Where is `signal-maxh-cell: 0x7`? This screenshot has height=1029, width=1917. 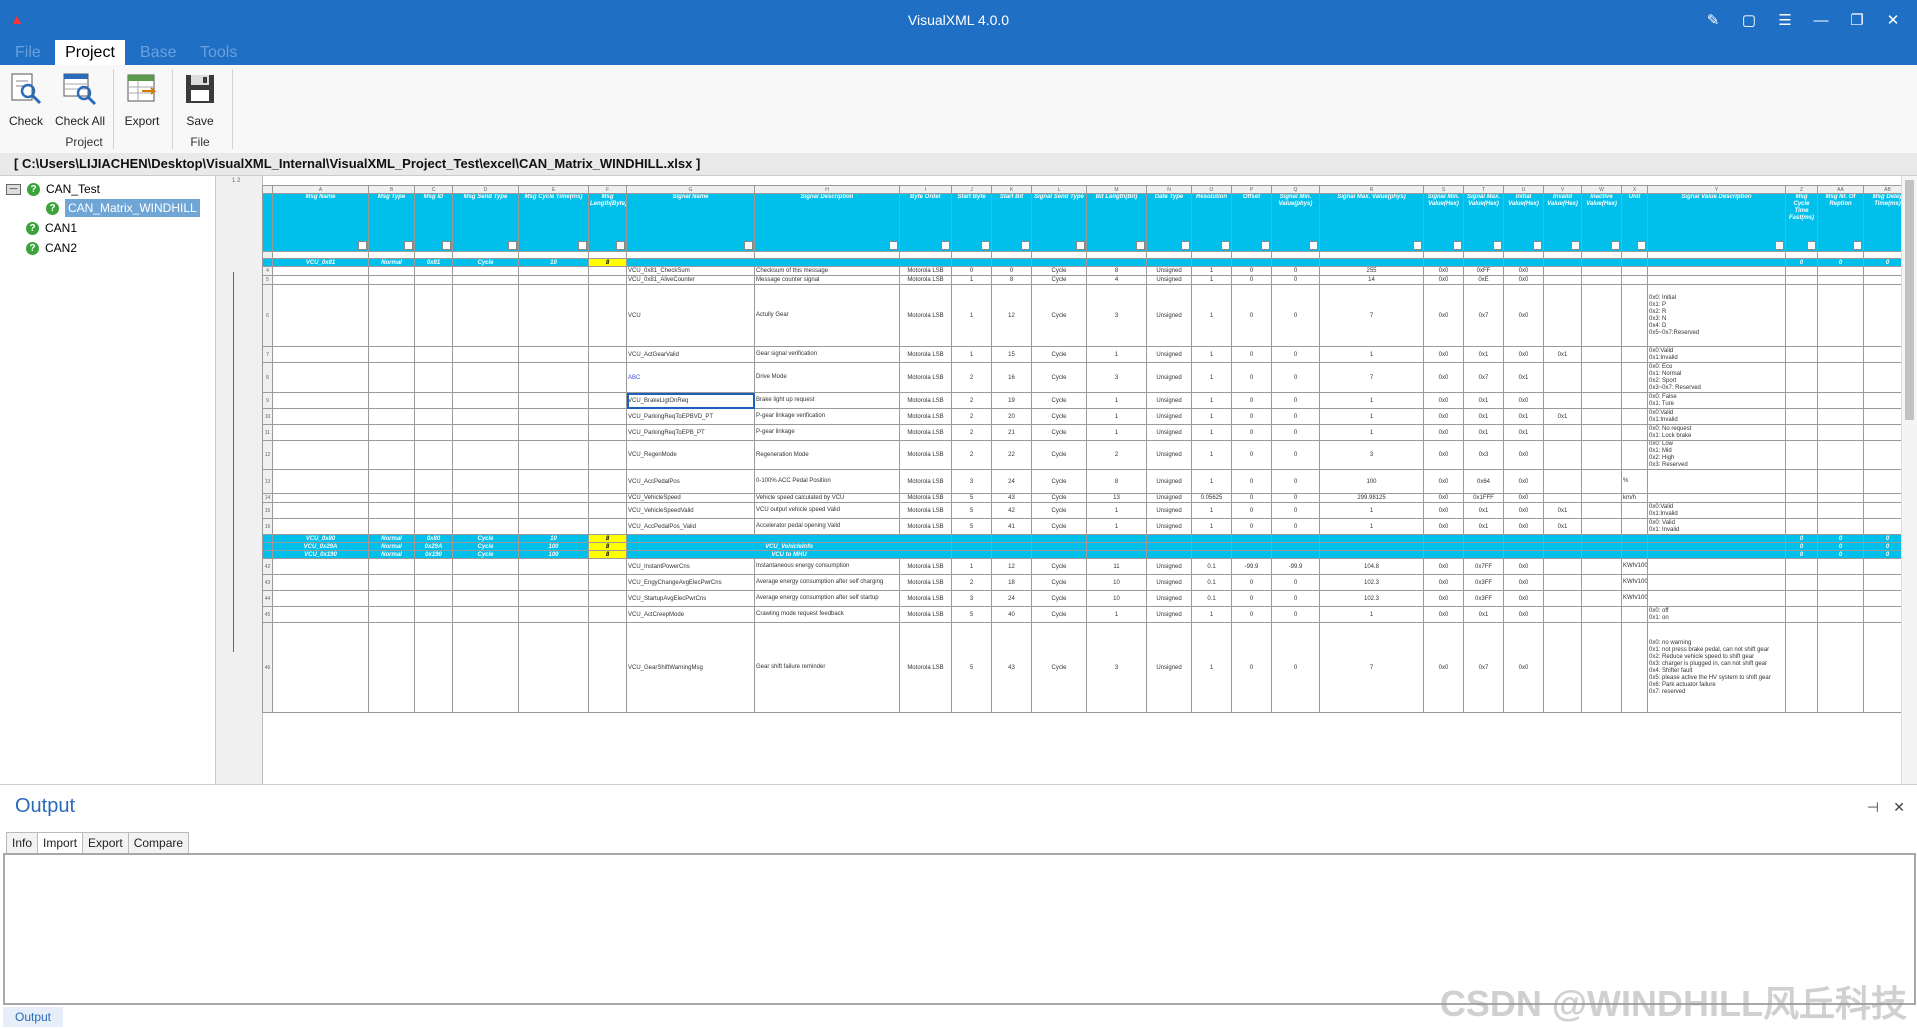 signal-maxh-cell: 0x7 is located at coordinates (1483, 315).